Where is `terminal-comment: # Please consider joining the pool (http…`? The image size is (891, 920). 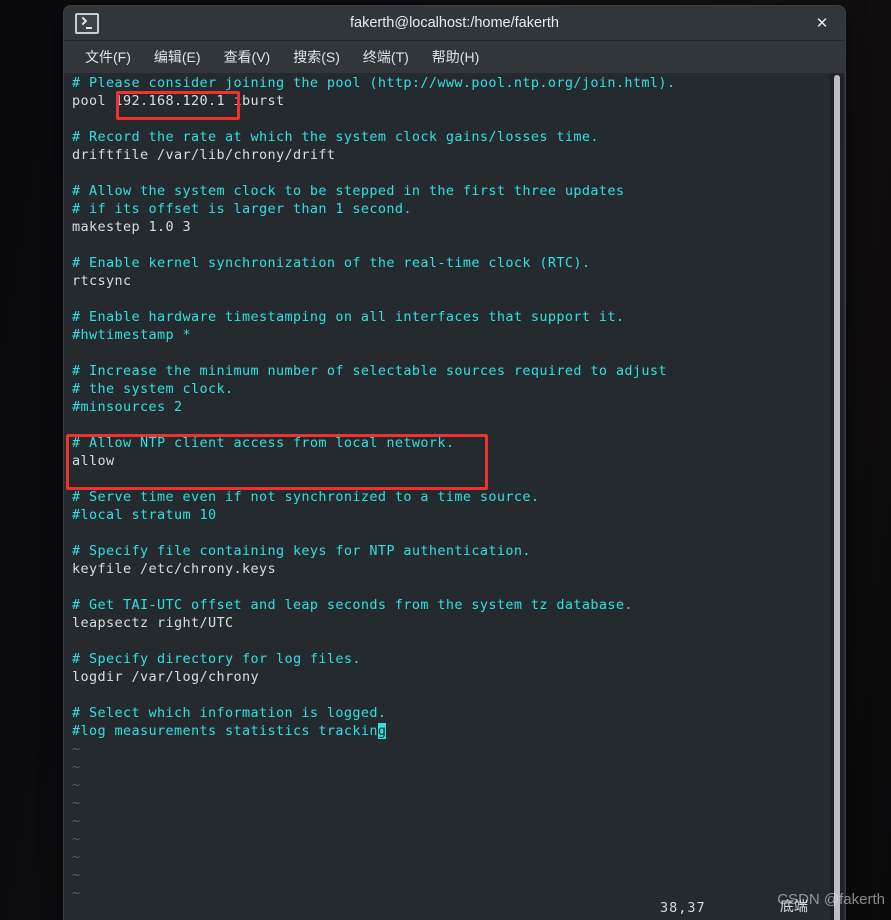 terminal-comment: # Please consider joining the pool (http… is located at coordinates (374, 83).